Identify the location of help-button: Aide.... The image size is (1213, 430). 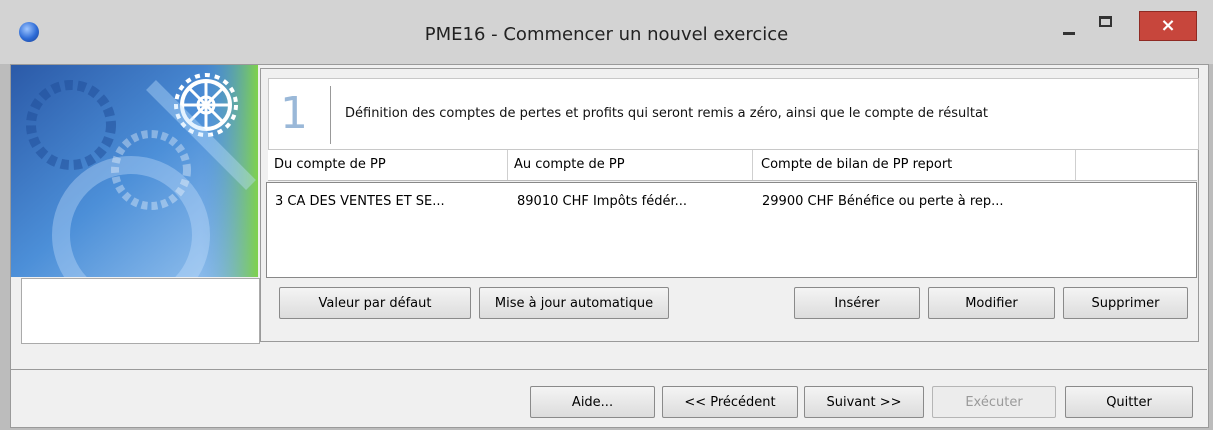
(592, 402).